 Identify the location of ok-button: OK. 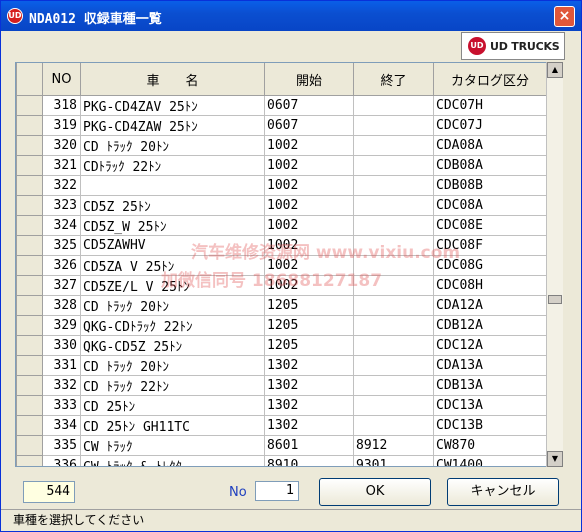
(375, 492).